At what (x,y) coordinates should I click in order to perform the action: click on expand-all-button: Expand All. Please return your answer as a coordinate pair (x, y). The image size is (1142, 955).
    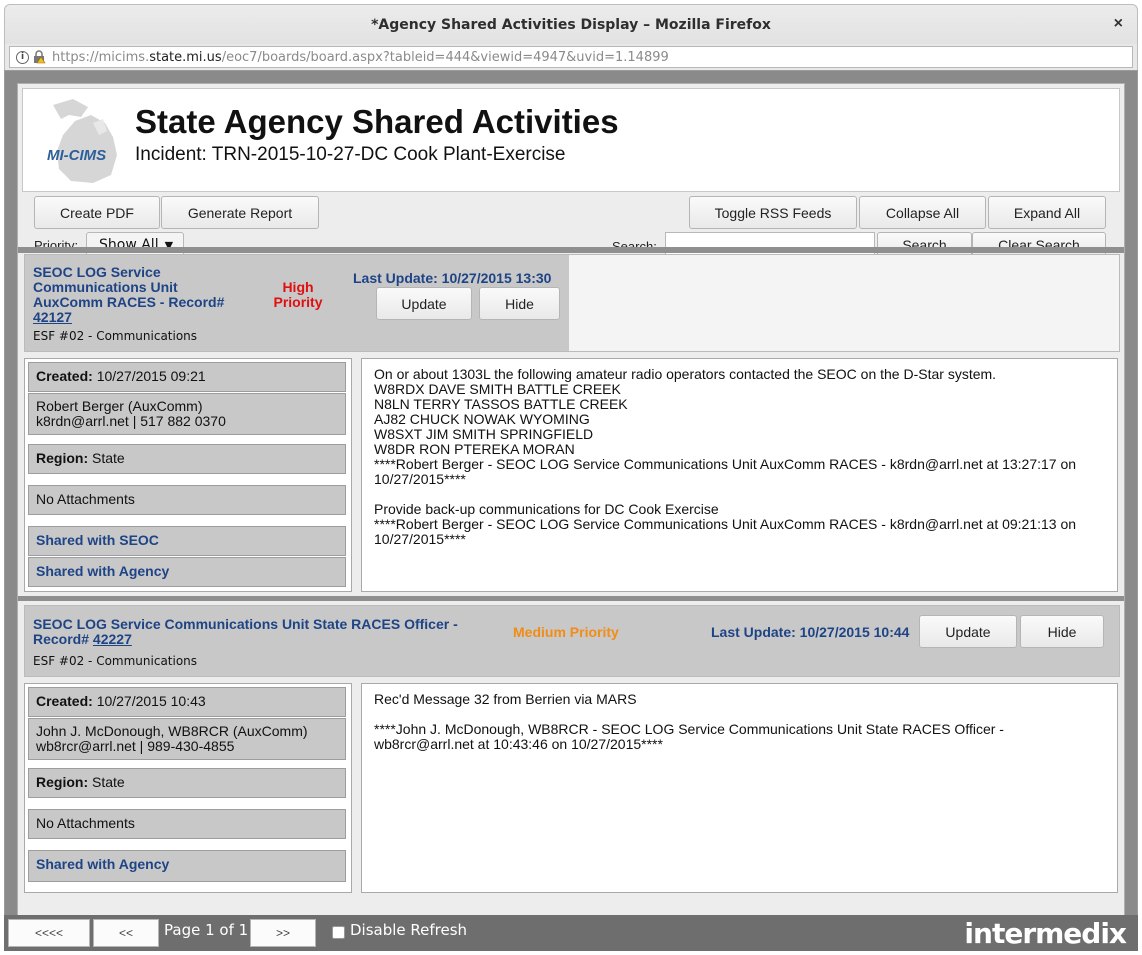
    Looking at the image, I should click on (1047, 212).